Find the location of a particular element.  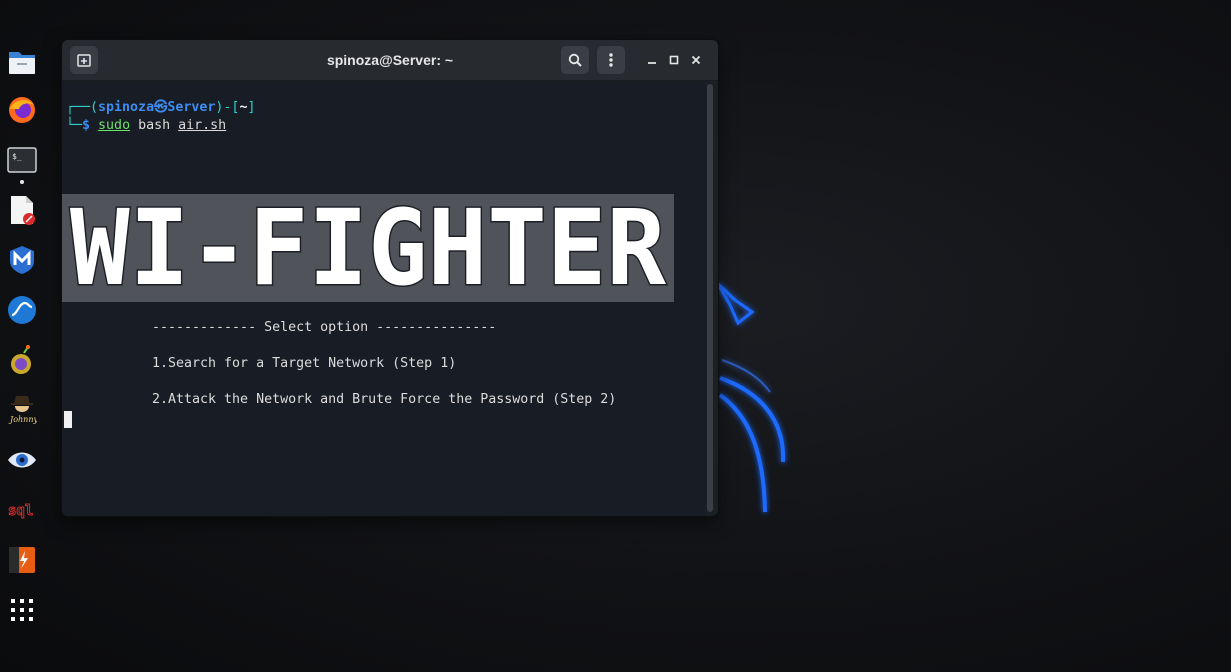

menu-button is located at coordinates (611, 60).